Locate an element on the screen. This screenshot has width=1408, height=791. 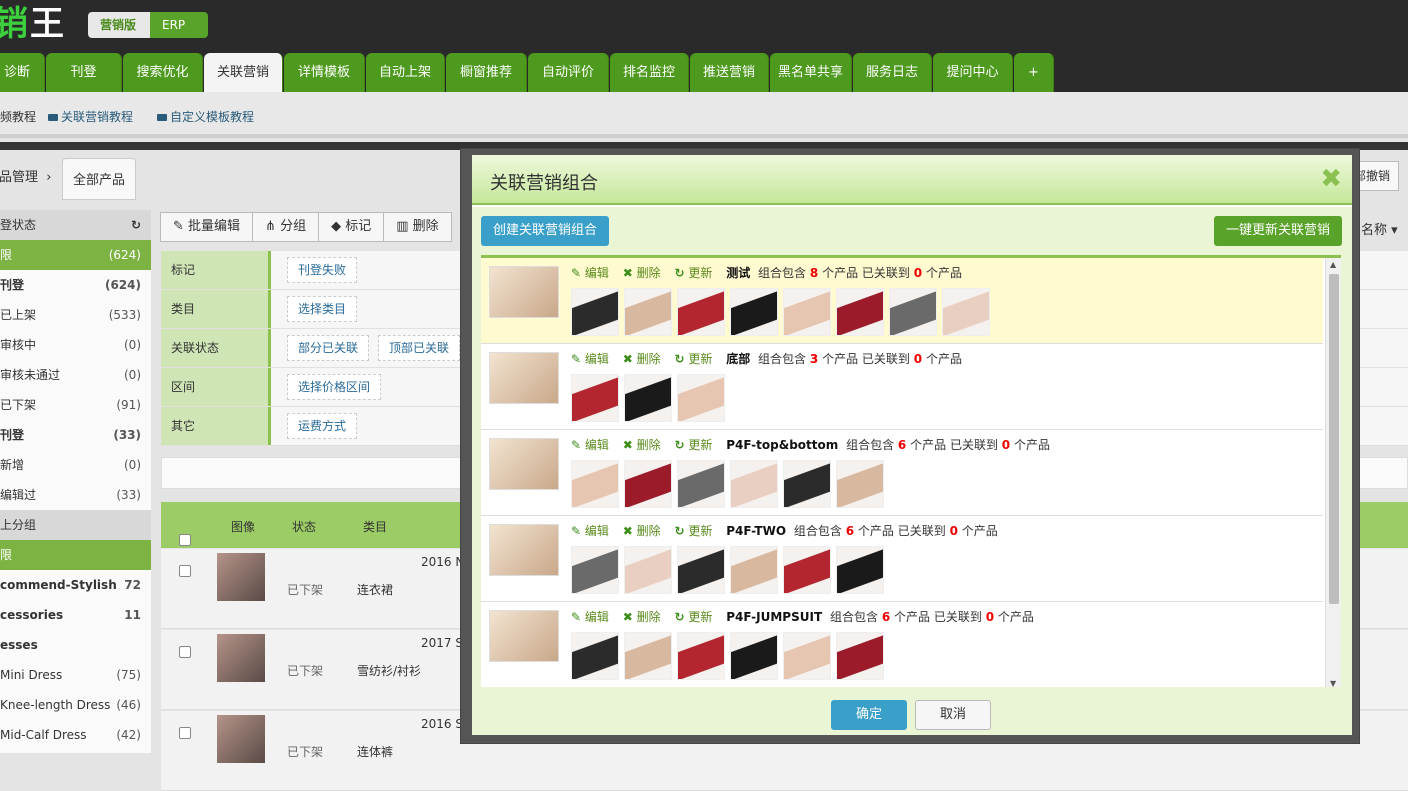
template-tutorial-link: 自定义模板教程 is located at coordinates (205, 116).